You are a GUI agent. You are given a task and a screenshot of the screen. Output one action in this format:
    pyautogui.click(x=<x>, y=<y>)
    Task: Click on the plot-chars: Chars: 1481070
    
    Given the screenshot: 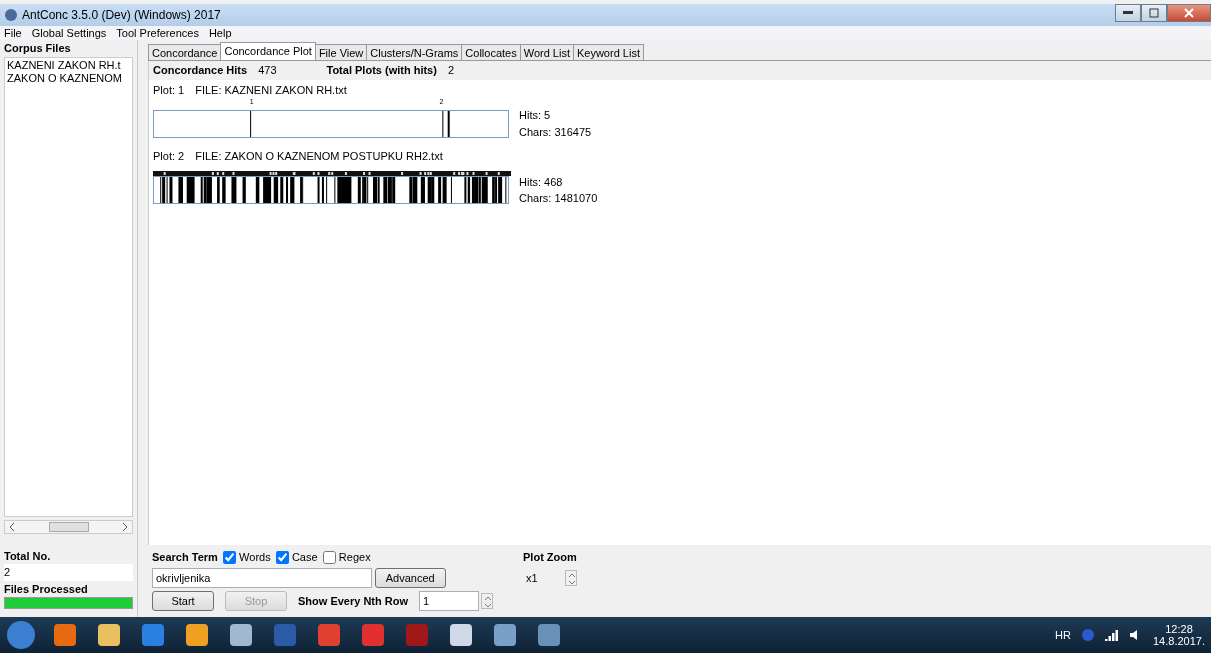 What is the action you would take?
    pyautogui.click(x=558, y=198)
    